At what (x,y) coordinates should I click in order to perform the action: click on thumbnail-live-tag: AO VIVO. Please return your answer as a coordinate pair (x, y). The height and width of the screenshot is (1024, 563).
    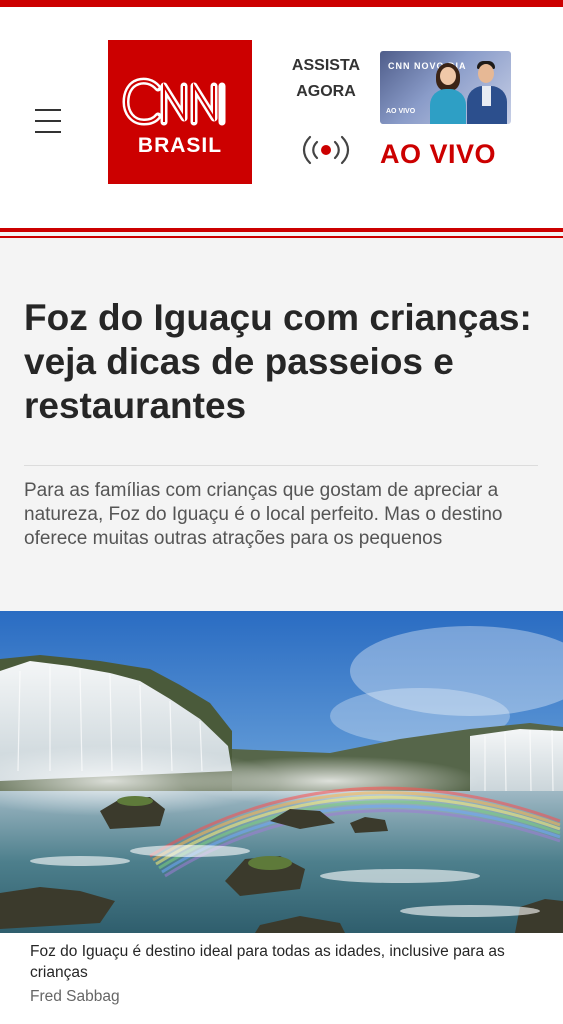
    Looking at the image, I should click on (401, 111).